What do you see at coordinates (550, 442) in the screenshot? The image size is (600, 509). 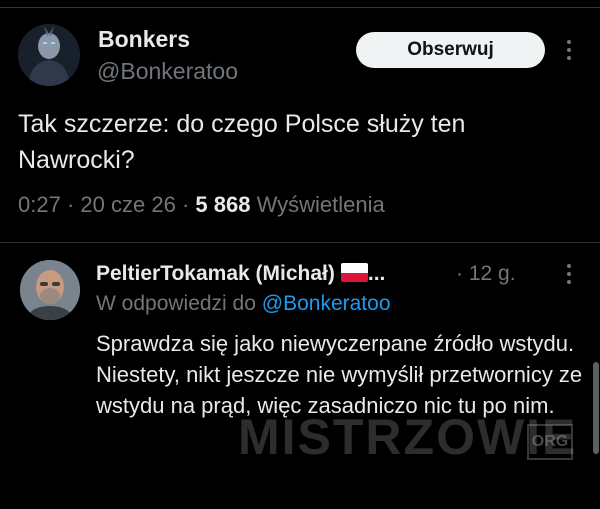 I see `watermark-badge: ORG` at bounding box center [550, 442].